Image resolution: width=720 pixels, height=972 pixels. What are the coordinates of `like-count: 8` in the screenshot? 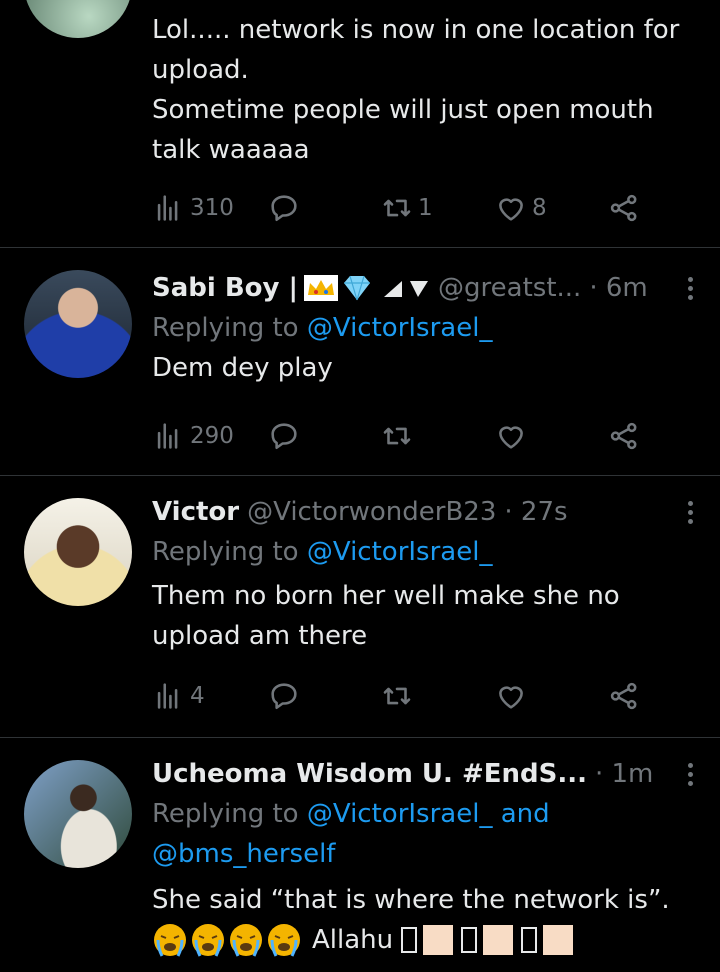 It's located at (539, 208).